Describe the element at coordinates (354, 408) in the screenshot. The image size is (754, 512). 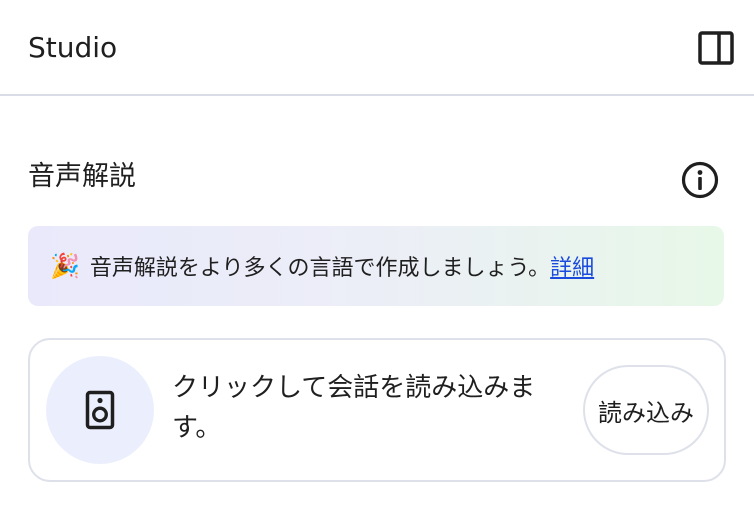
I see `load-conversation-text: クリックして会話を読み込みます。` at that location.